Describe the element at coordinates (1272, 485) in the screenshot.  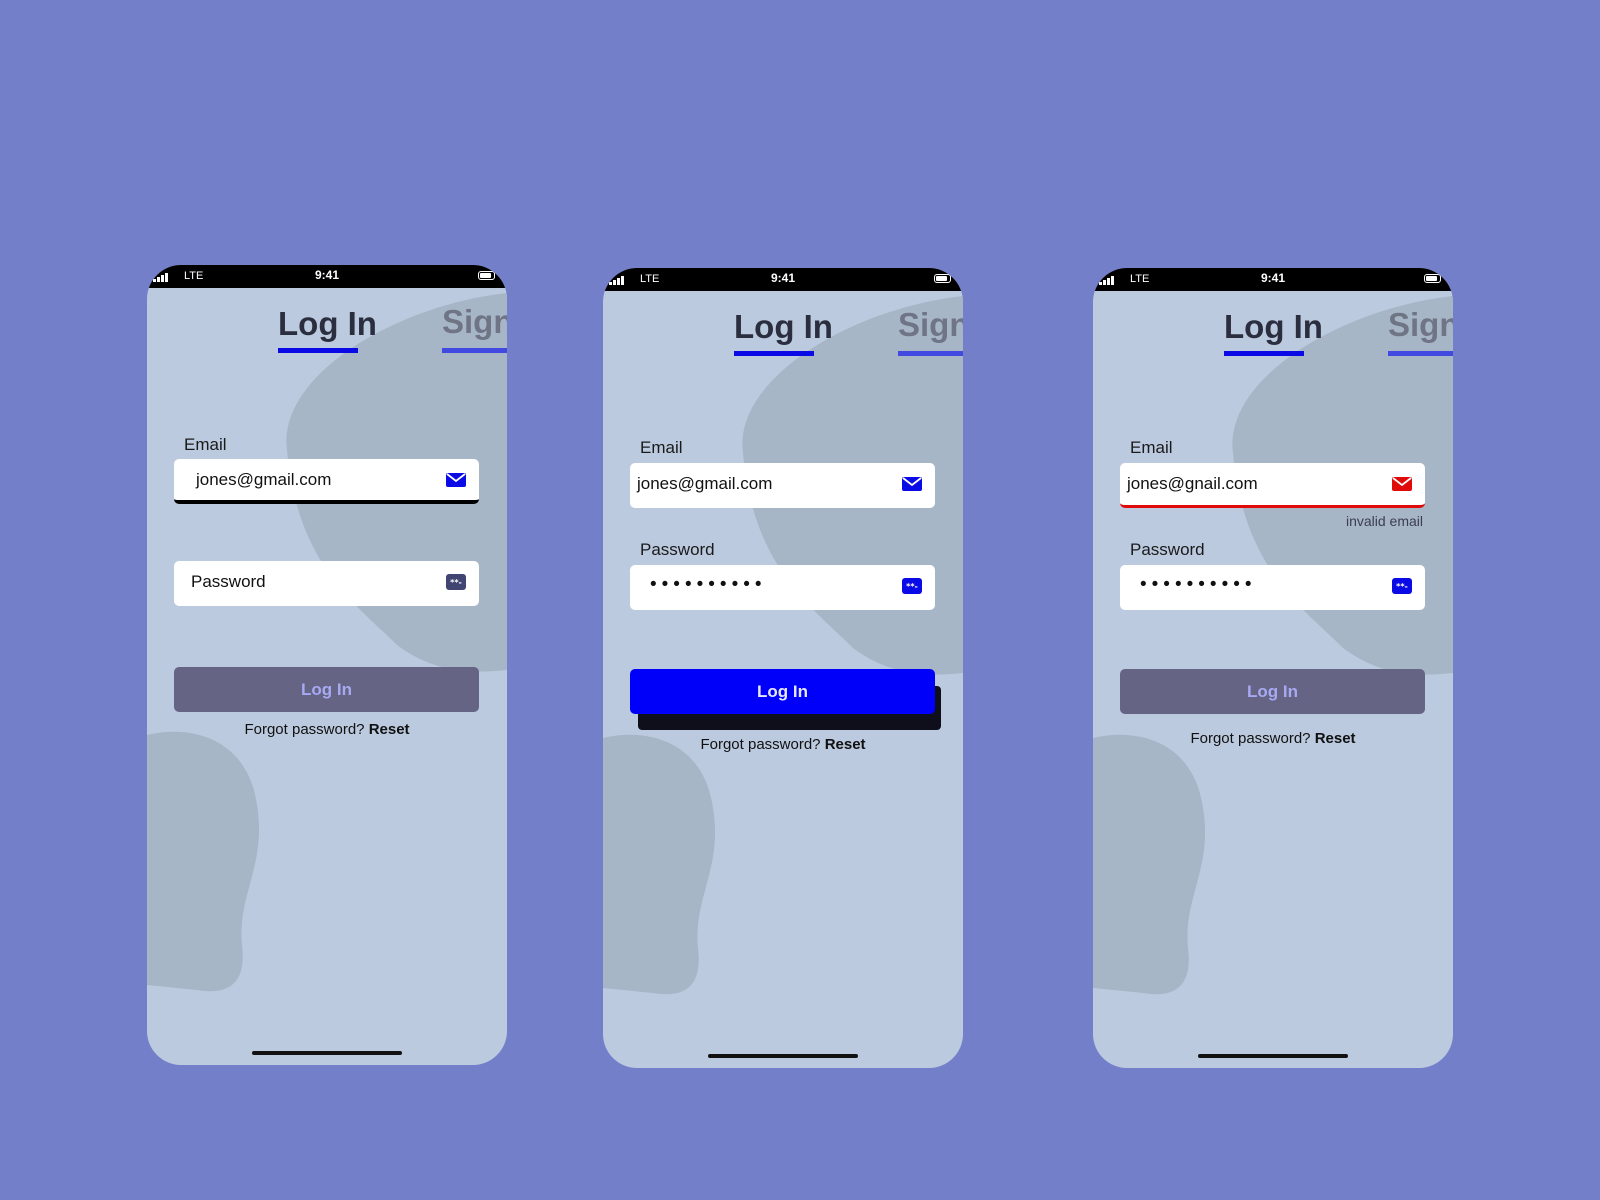
I see `email-field: jones@gnail.com` at that location.